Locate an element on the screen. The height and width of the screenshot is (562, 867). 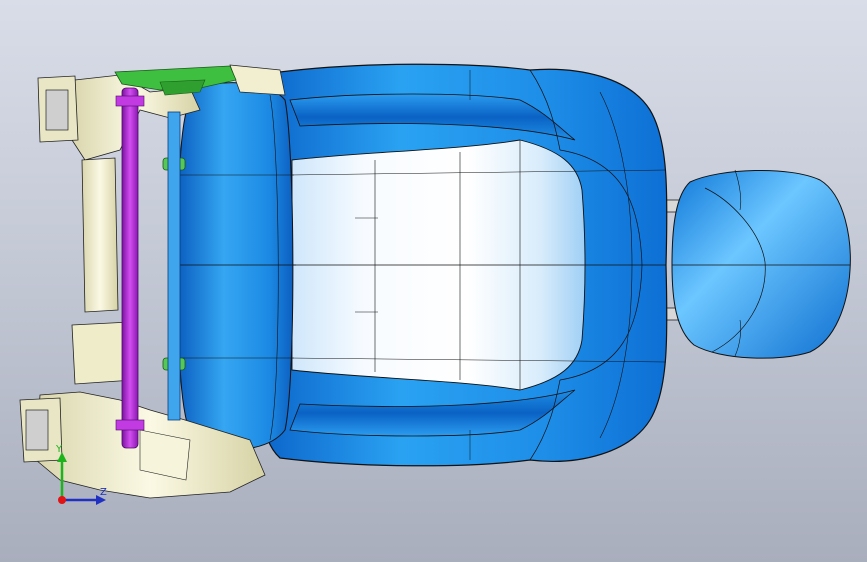
headrest is located at coordinates (757, 264).